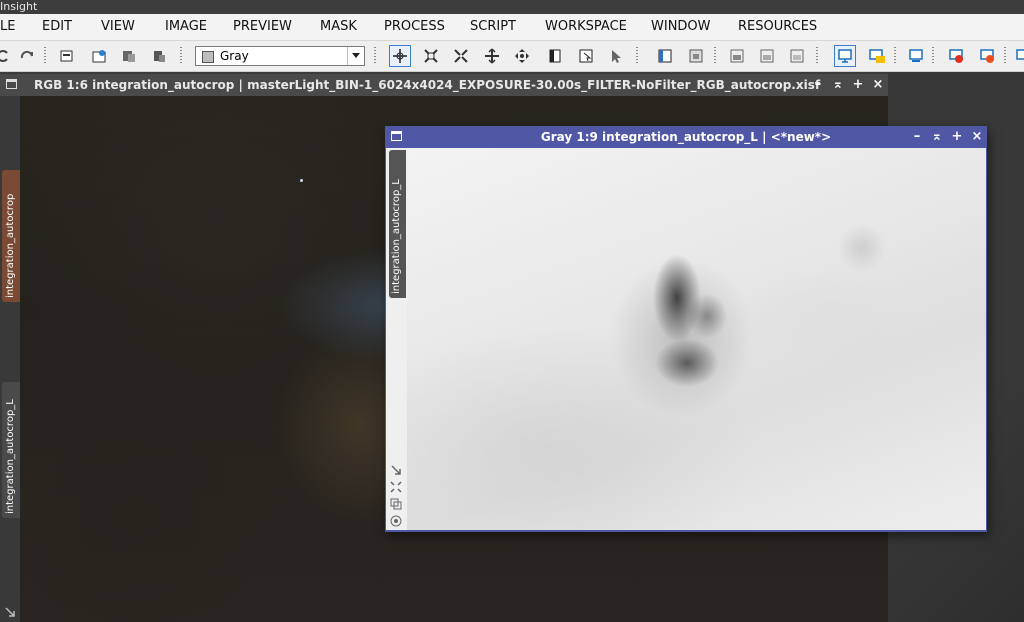  What do you see at coordinates (338, 27) in the screenshot?
I see `menu-mask: MASK` at bounding box center [338, 27].